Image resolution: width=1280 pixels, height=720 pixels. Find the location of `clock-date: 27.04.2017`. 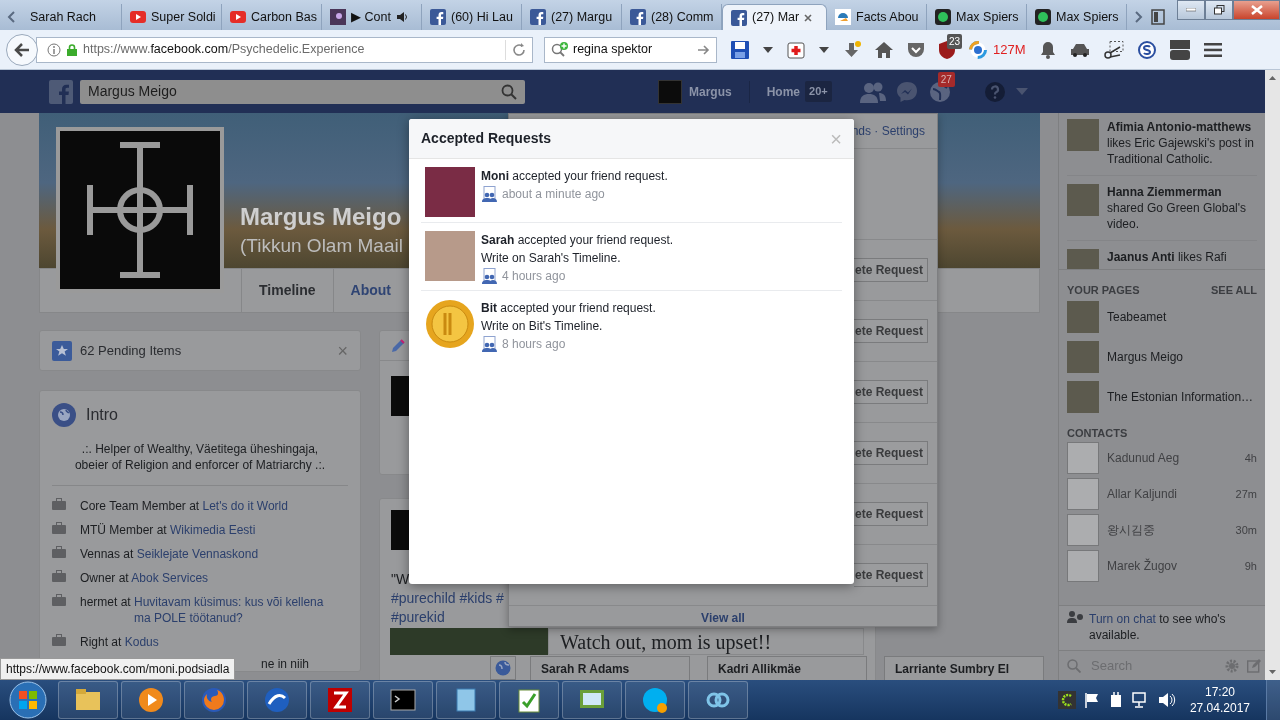

clock-date: 27.04.2017 is located at coordinates (1219, 708).